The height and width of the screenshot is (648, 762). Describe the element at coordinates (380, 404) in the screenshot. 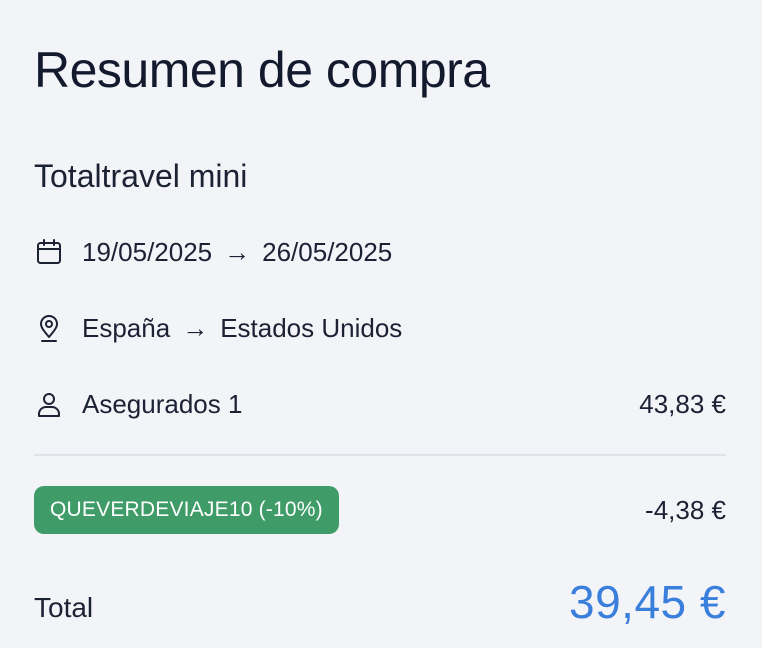

I see `insured-row: Asegurados 1 43,83 €` at that location.